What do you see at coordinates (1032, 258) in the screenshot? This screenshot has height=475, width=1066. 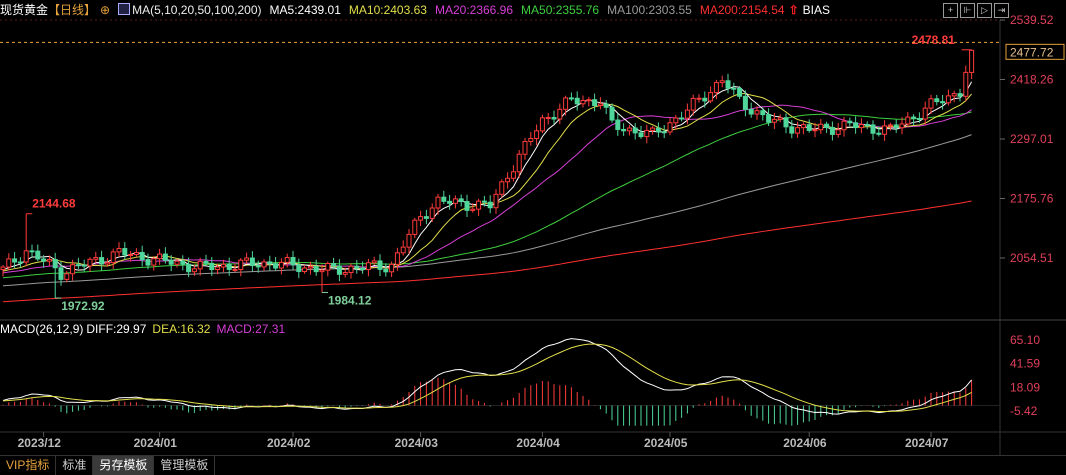 I see `price-tick-label: 2054.51` at bounding box center [1032, 258].